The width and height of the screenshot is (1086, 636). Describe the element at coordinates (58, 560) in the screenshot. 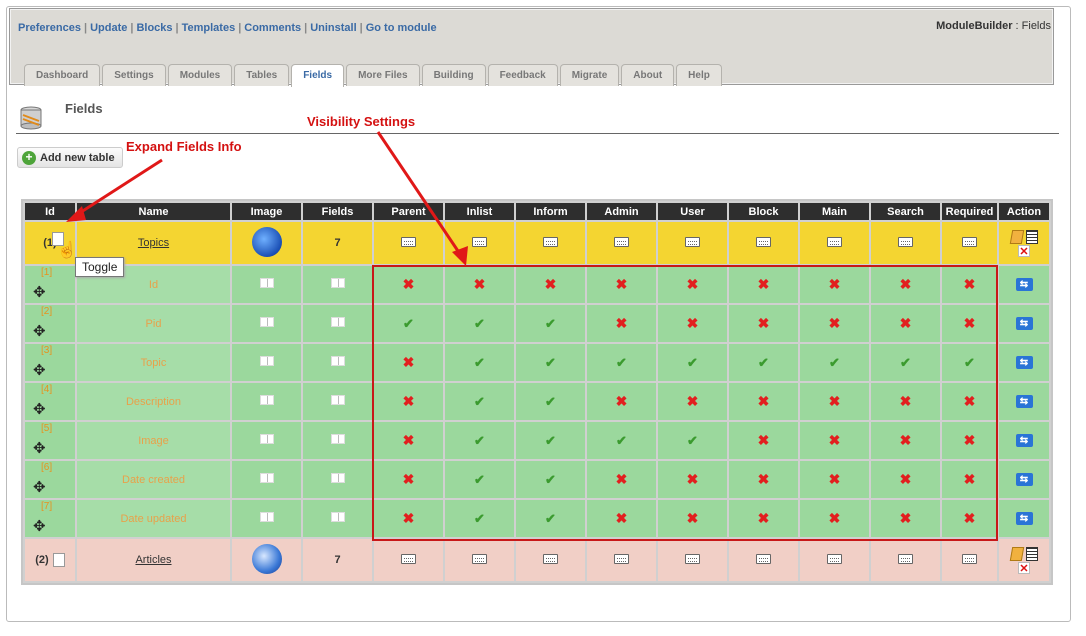

I see `toggle-icon` at that location.